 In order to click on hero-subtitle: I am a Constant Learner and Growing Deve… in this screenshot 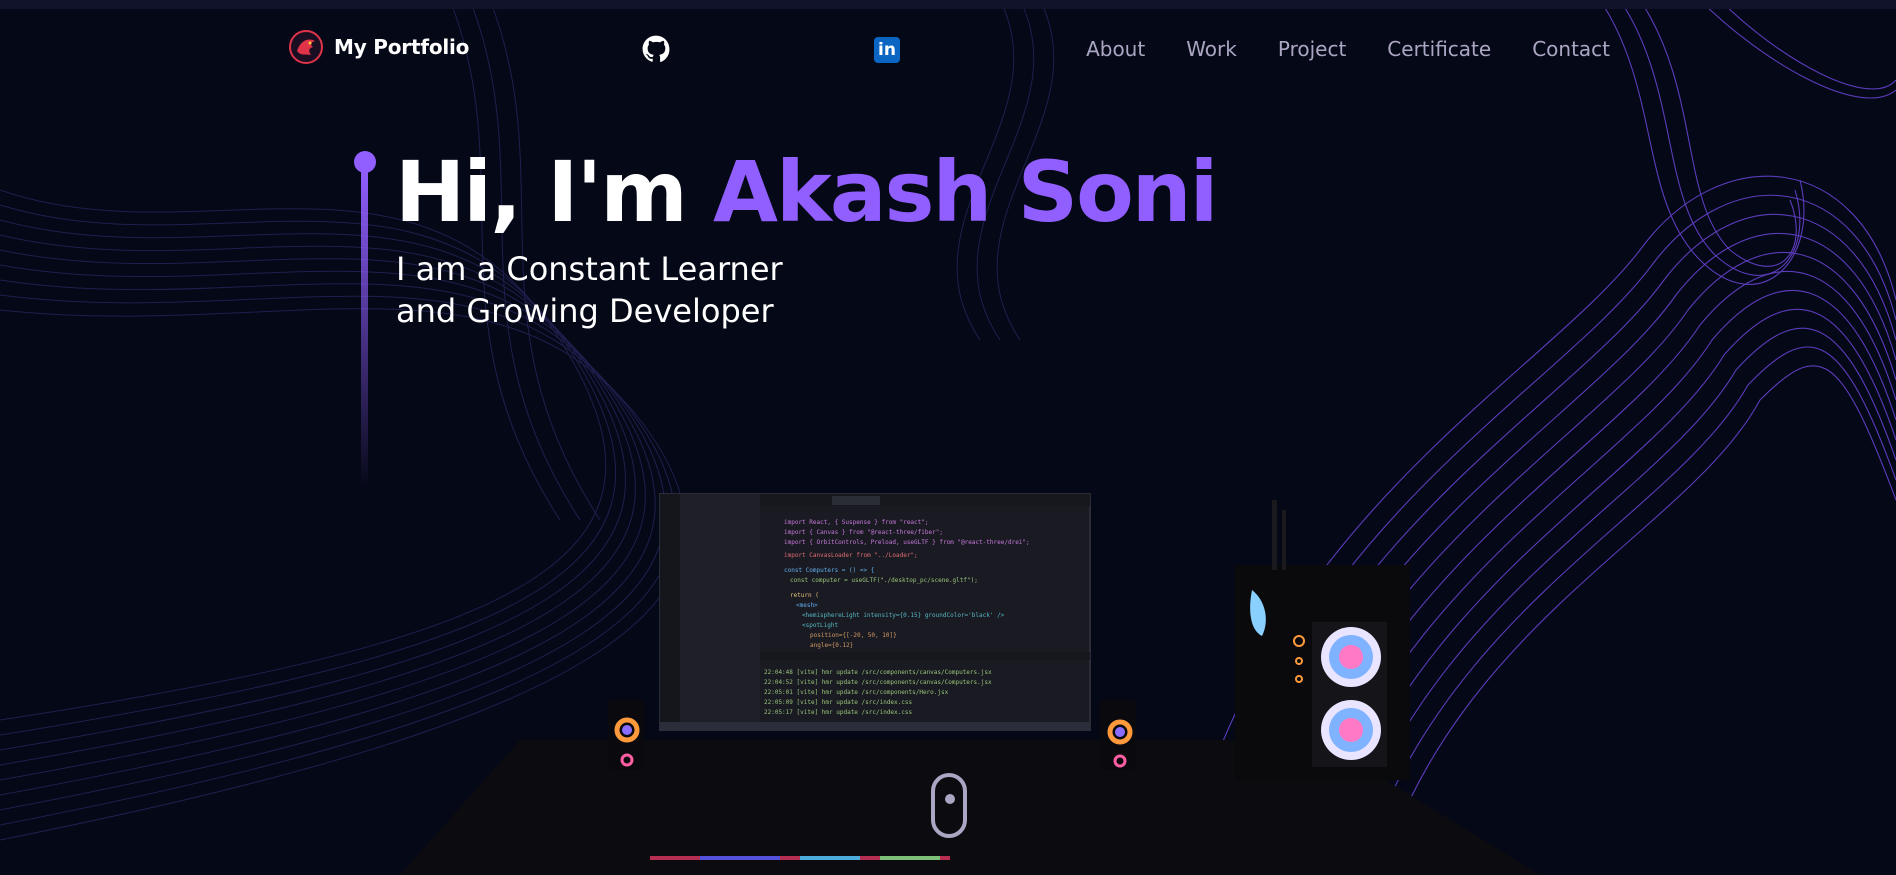, I will do `click(589, 290)`.